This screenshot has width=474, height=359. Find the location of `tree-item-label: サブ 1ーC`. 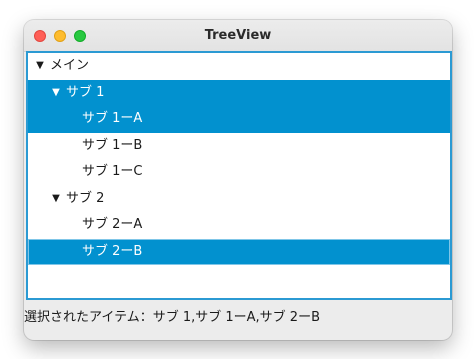

tree-item-label: サブ 1ーC is located at coordinates (112, 171).